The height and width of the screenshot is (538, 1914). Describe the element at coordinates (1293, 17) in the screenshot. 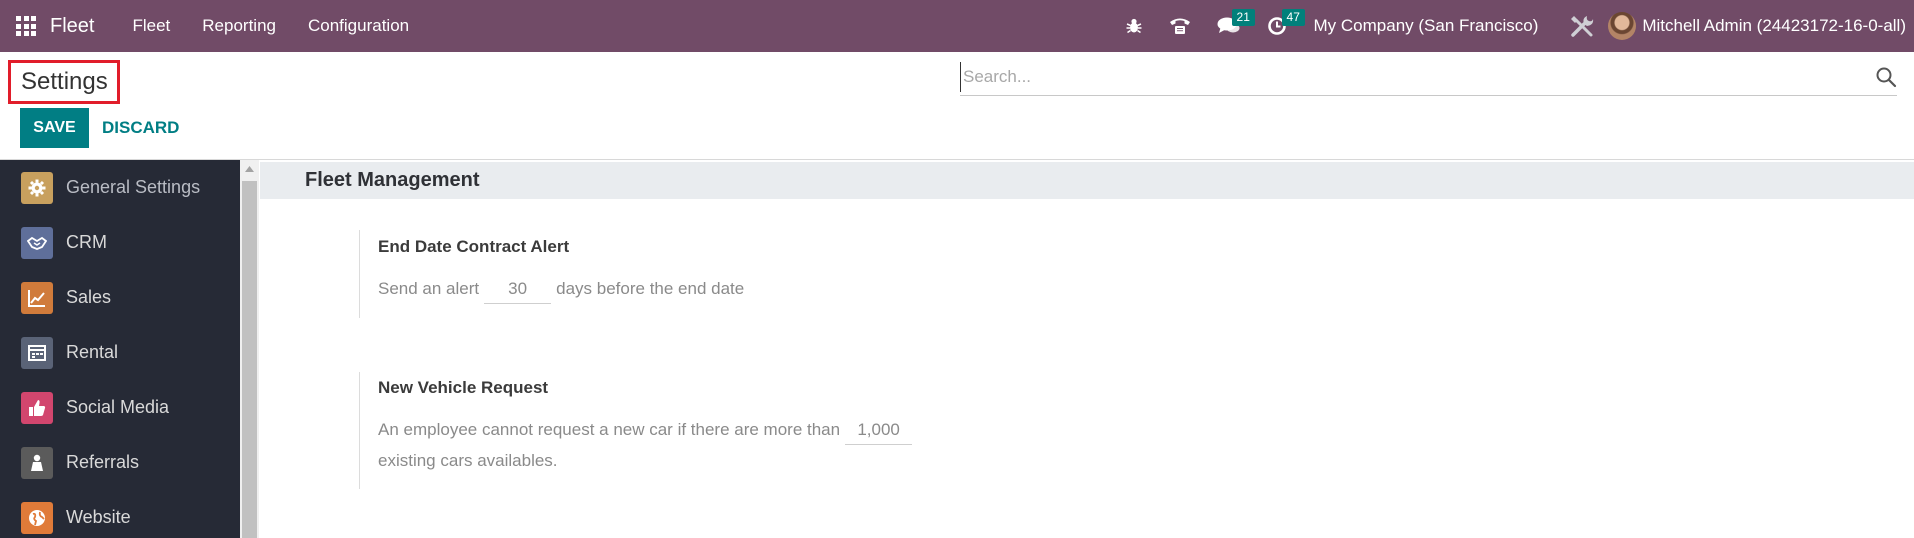

I see `activities-count-badge: 47` at that location.